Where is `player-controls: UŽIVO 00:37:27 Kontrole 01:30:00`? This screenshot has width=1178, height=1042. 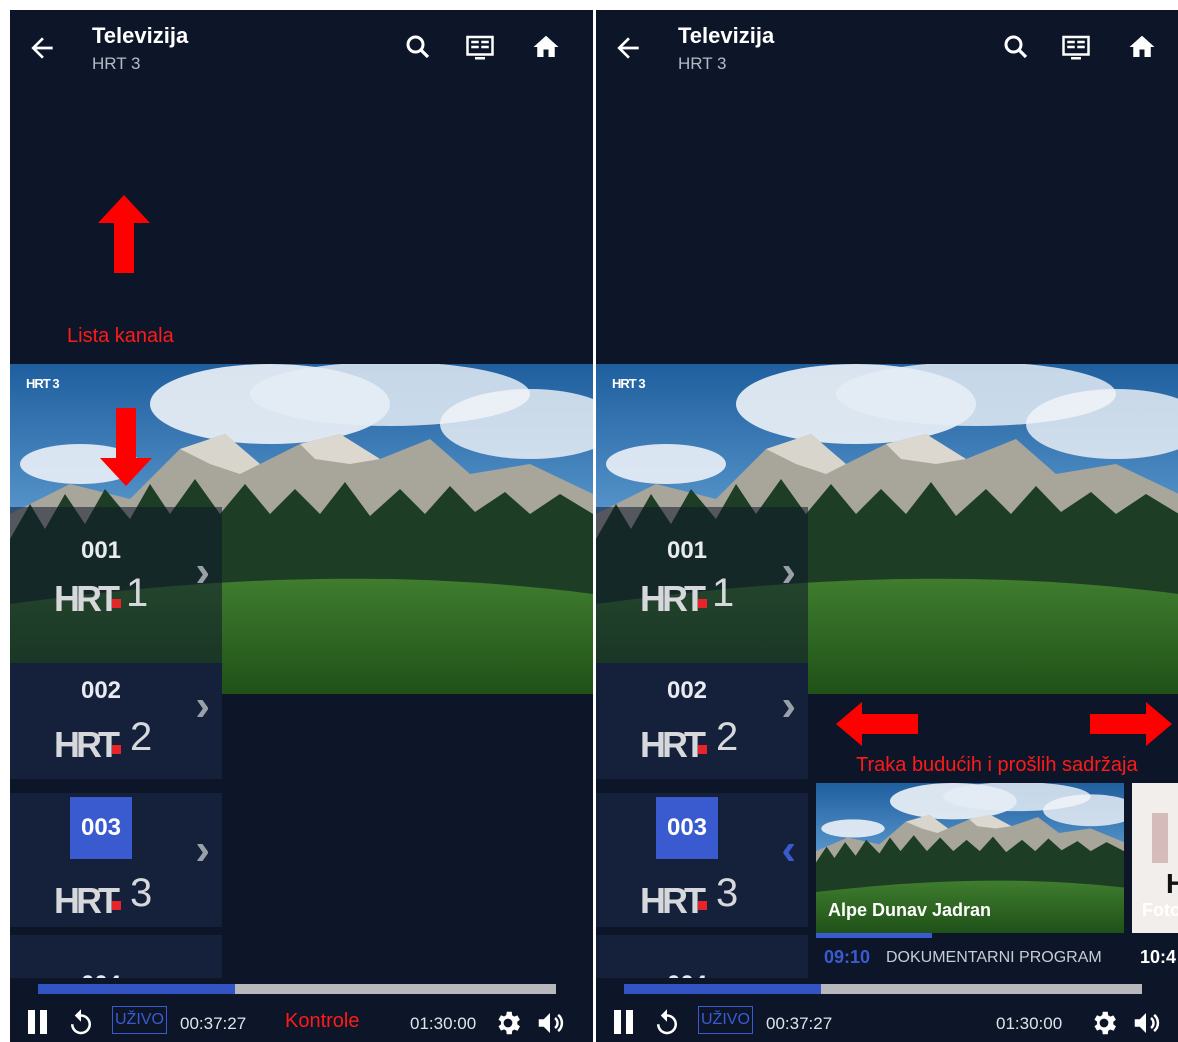
player-controls: UŽIVO 00:37:27 Kontrole 01:30:00 is located at coordinates (301, 1010).